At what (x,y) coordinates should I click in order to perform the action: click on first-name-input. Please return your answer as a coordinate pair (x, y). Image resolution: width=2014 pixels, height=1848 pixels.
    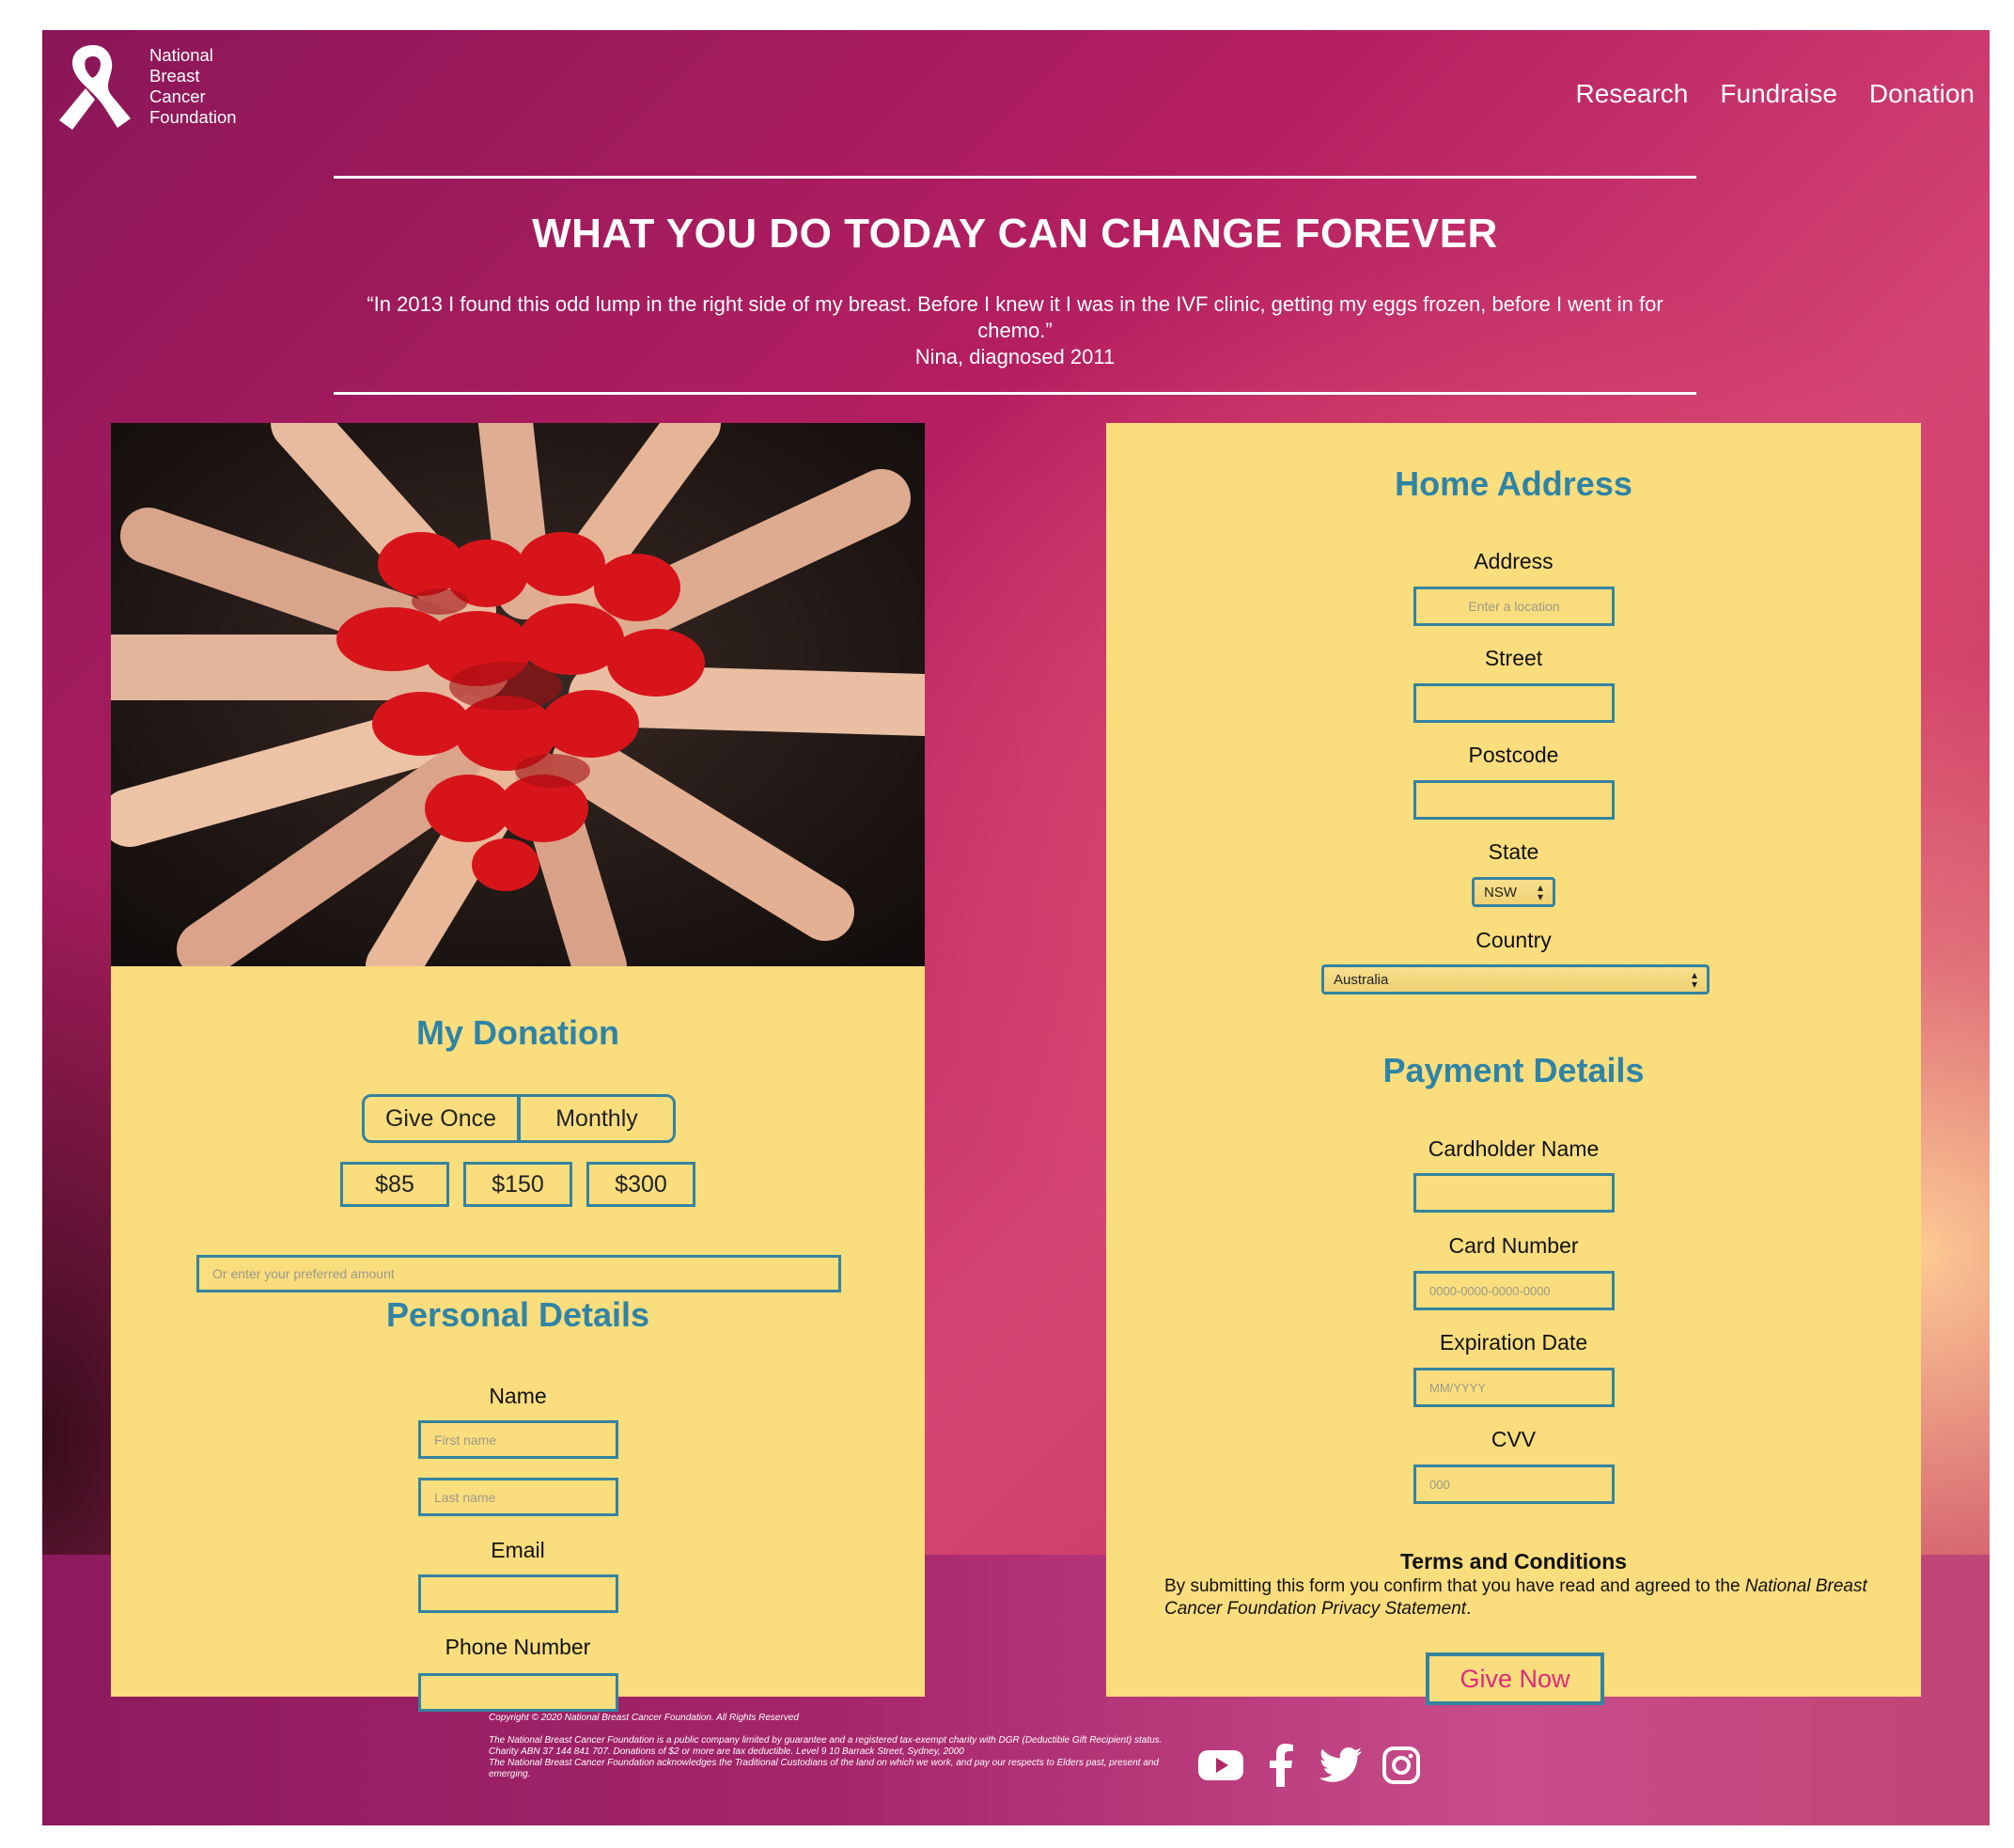
    Looking at the image, I should click on (518, 1439).